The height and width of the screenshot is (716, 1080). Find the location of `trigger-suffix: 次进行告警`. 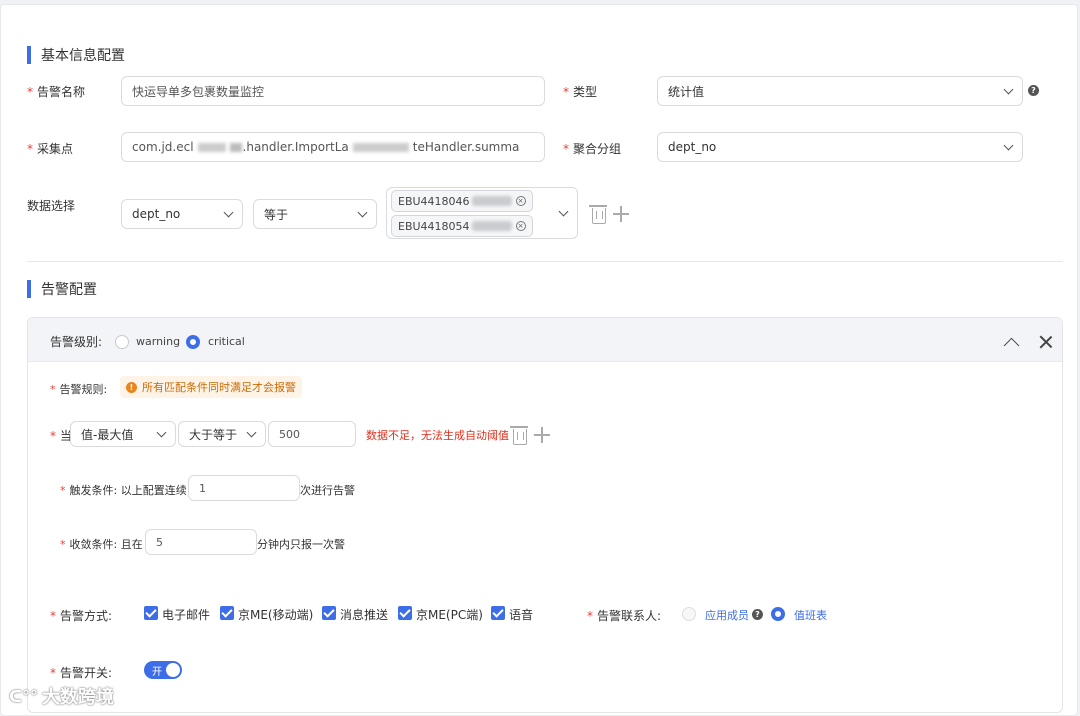

trigger-suffix: 次进行告警 is located at coordinates (327, 490).